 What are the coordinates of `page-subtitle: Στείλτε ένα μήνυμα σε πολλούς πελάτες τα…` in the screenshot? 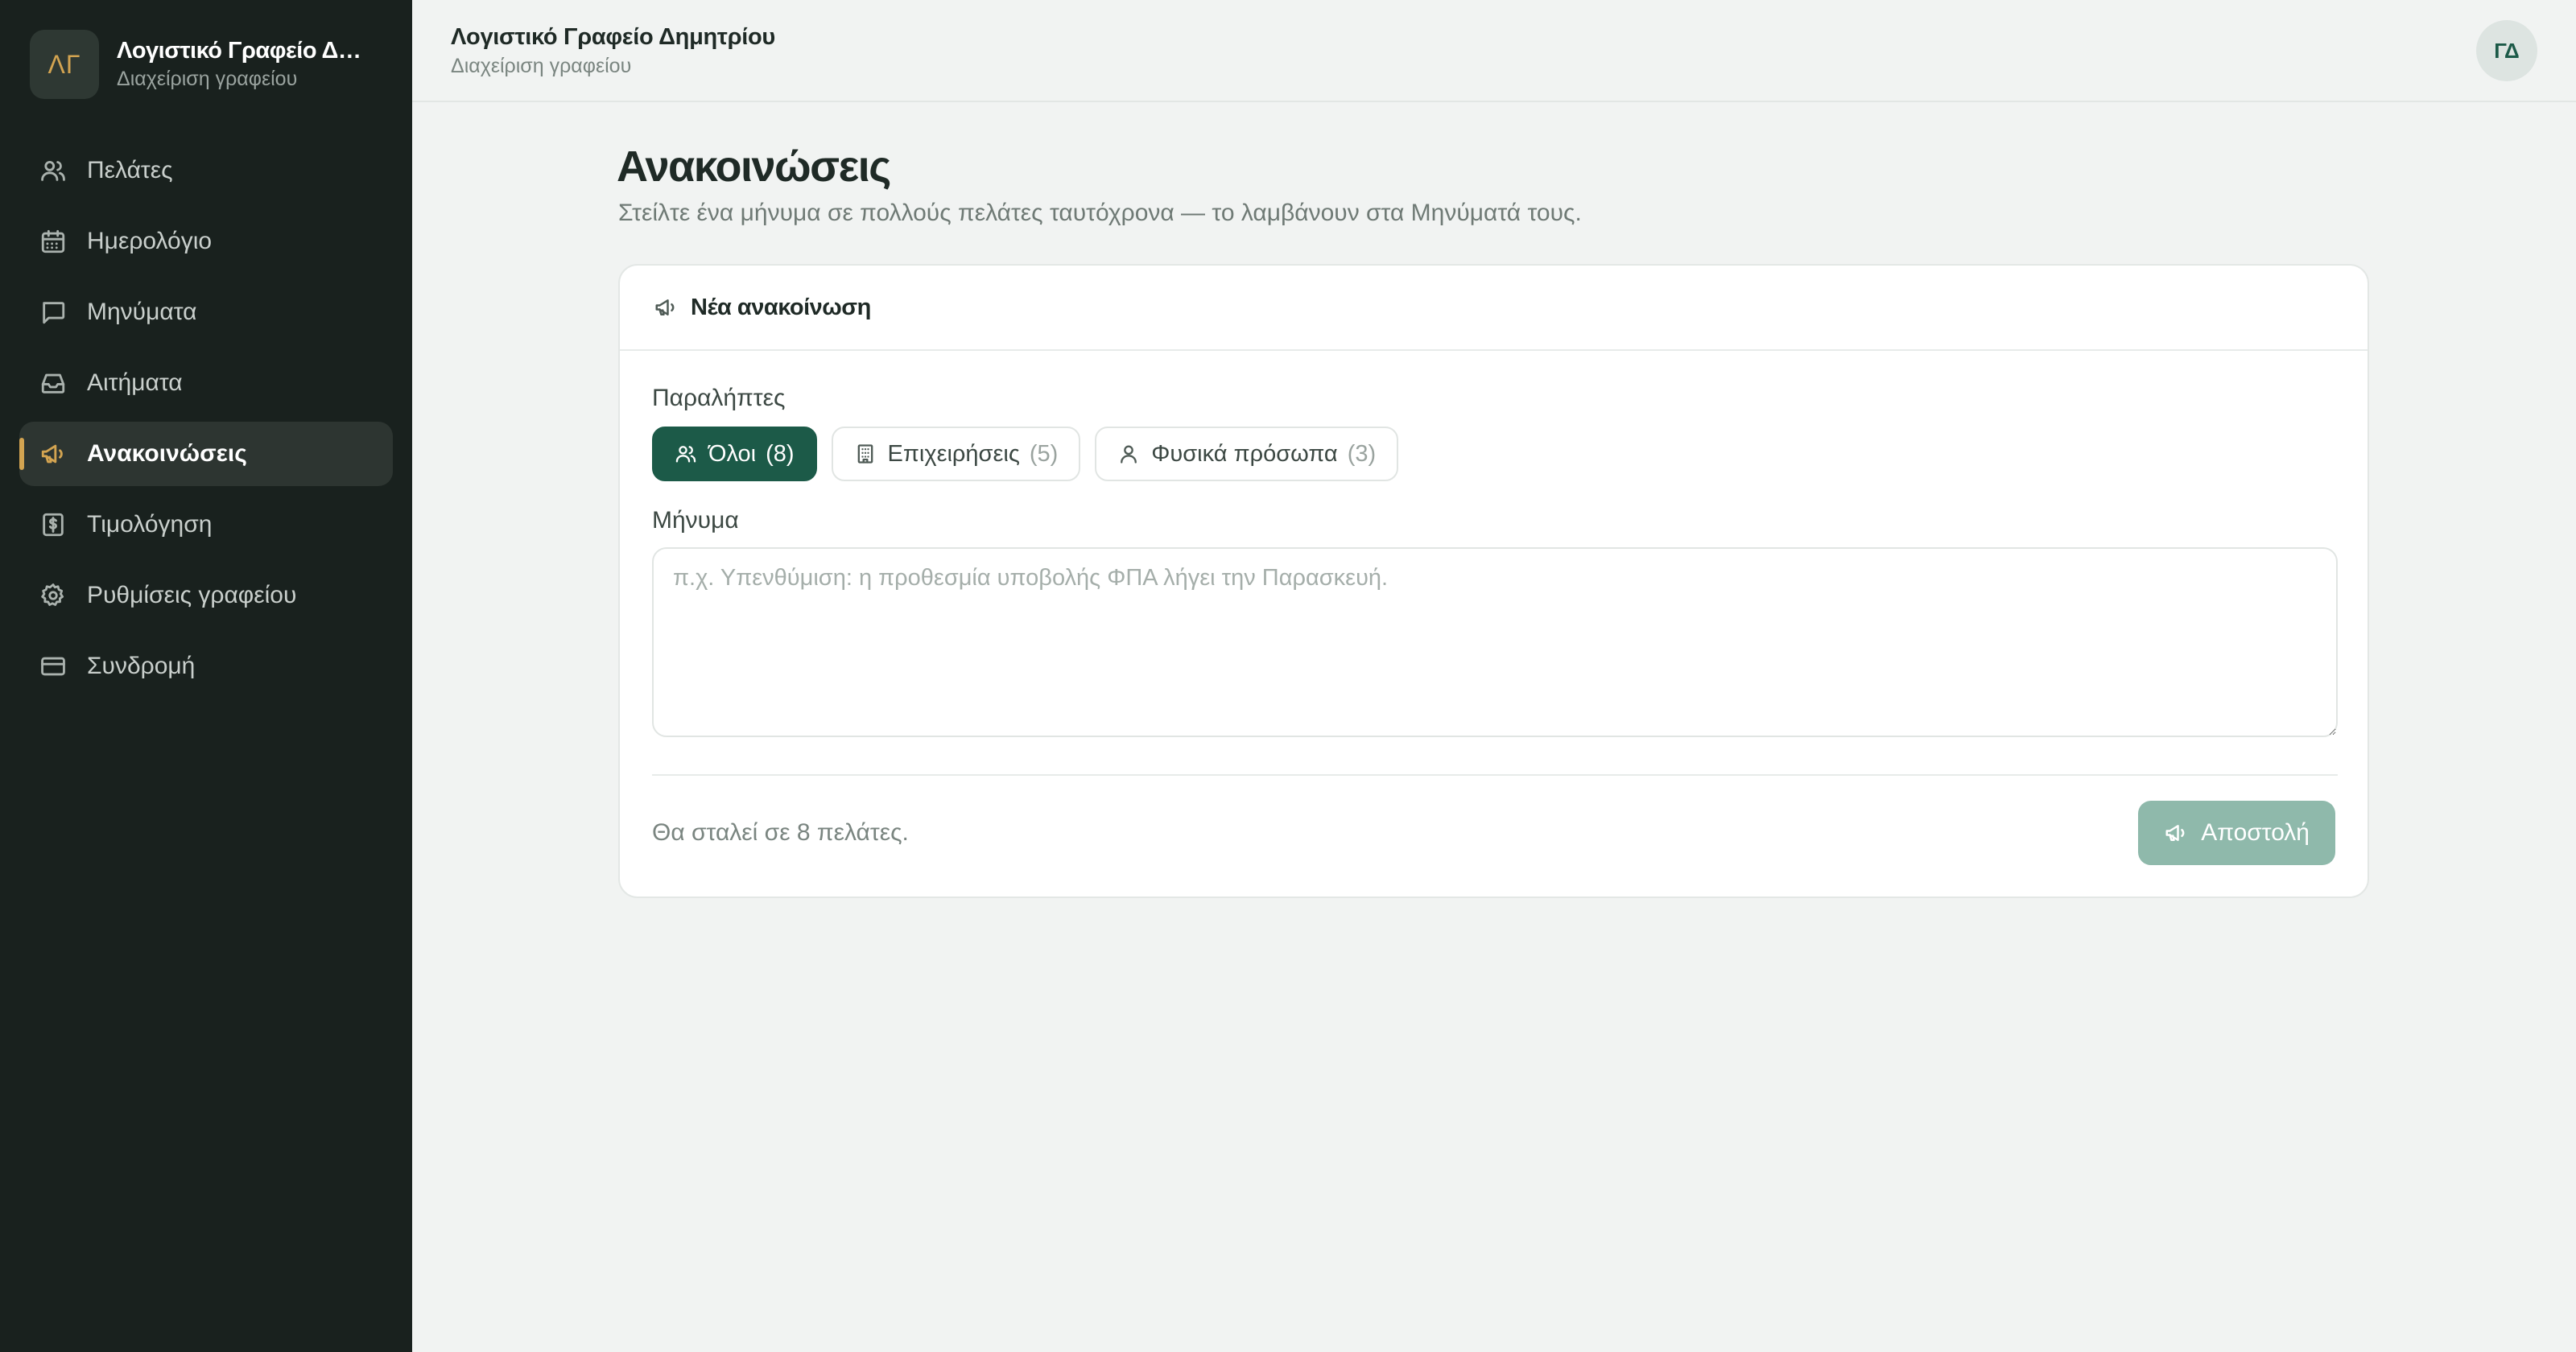 It's located at (1100, 213).